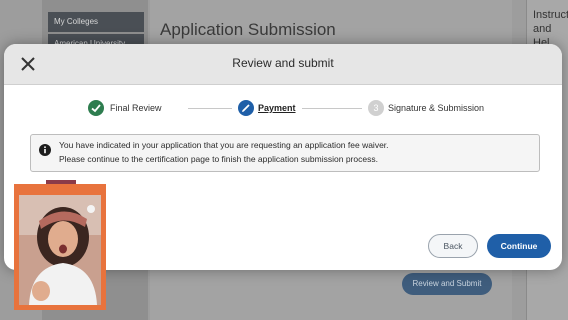  I want to click on modal-header: Review and submit, so click(283, 64).